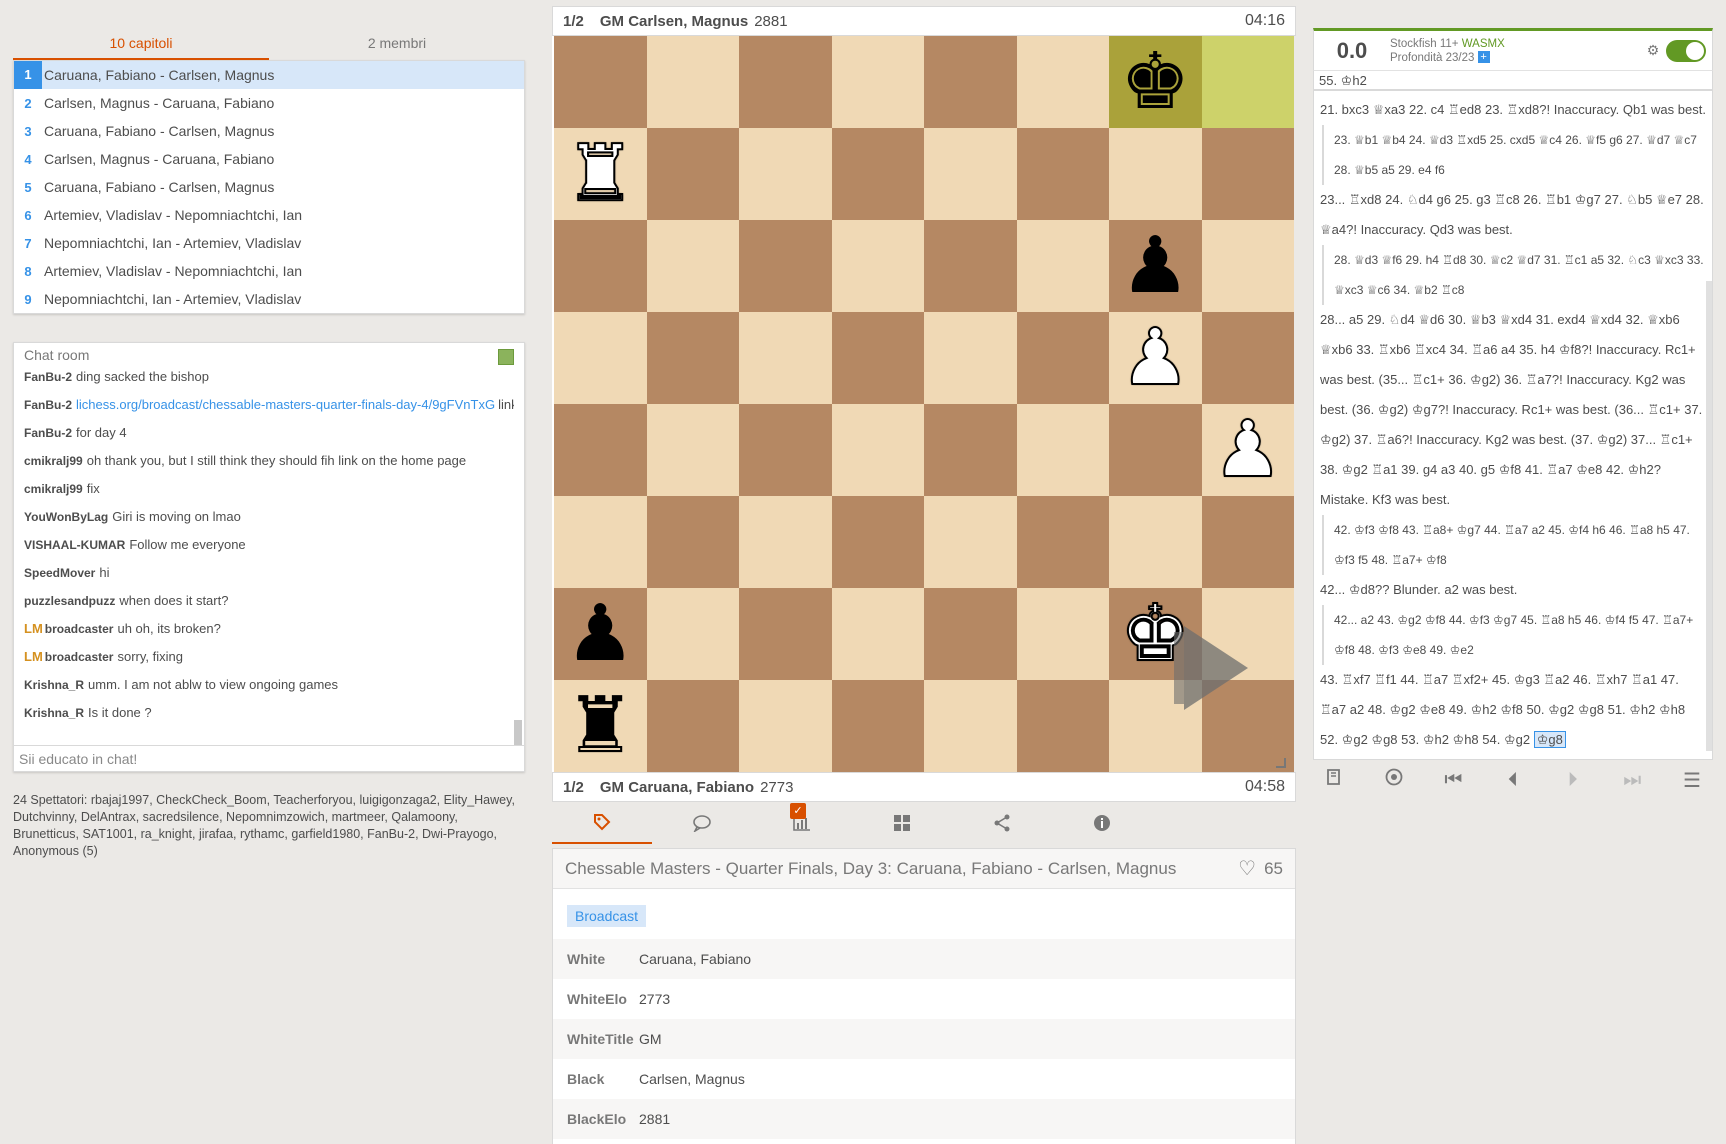  I want to click on prev-move-icon: ⏴, so click(1513, 780).